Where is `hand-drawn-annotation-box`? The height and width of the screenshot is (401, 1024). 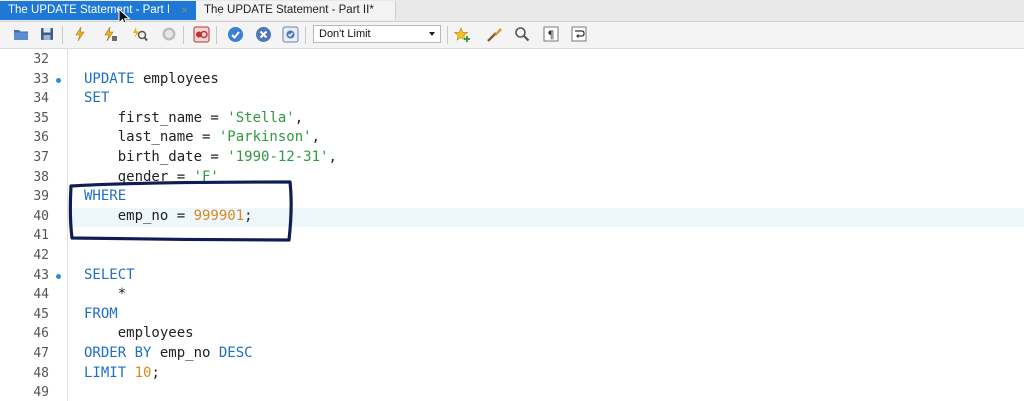
hand-drawn-annotation-box is located at coordinates (180, 211).